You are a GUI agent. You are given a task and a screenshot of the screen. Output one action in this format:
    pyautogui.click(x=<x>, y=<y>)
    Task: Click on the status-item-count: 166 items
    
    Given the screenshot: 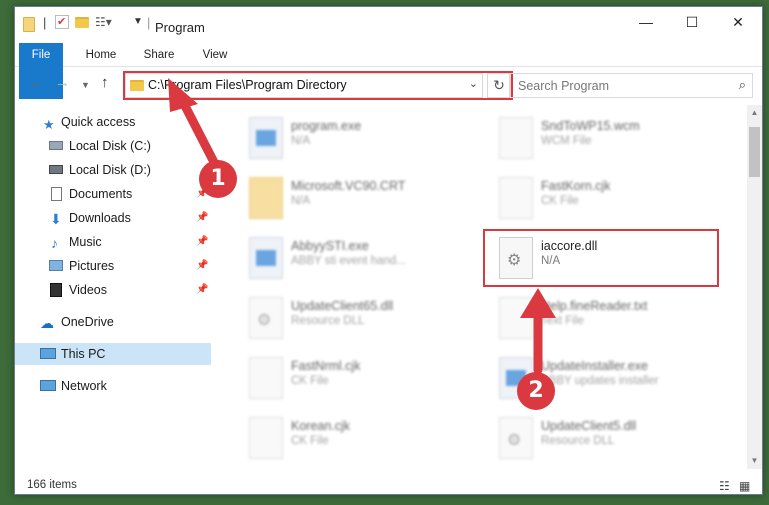 What is the action you would take?
    pyautogui.click(x=52, y=485)
    